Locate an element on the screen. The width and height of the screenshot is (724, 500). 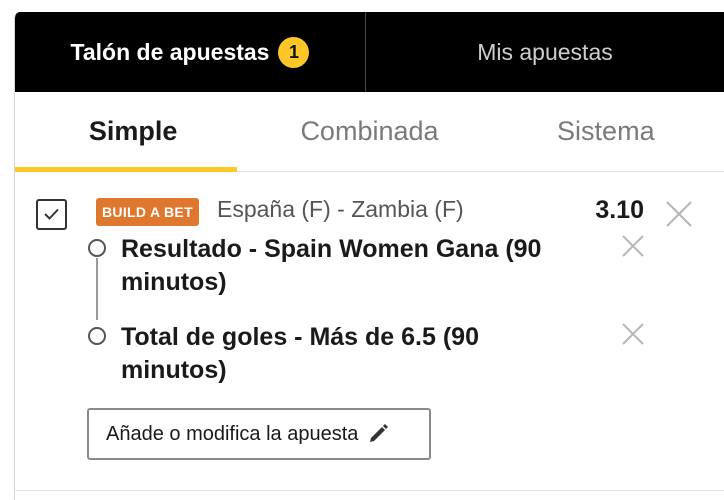
tab-my-bets: Mis apuestas is located at coordinates (545, 52).